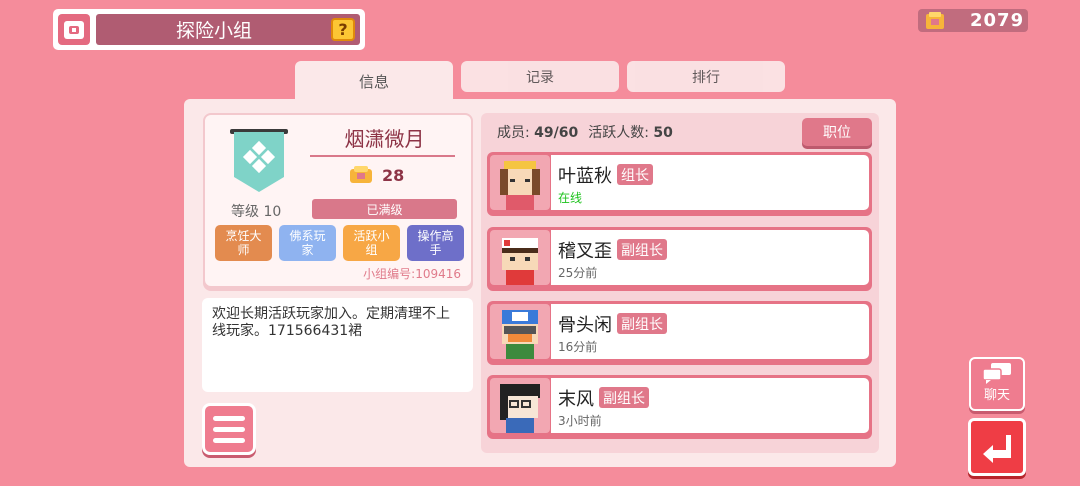 The height and width of the screenshot is (486, 1080). I want to click on tag-casual: 佛系玩家, so click(307, 243).